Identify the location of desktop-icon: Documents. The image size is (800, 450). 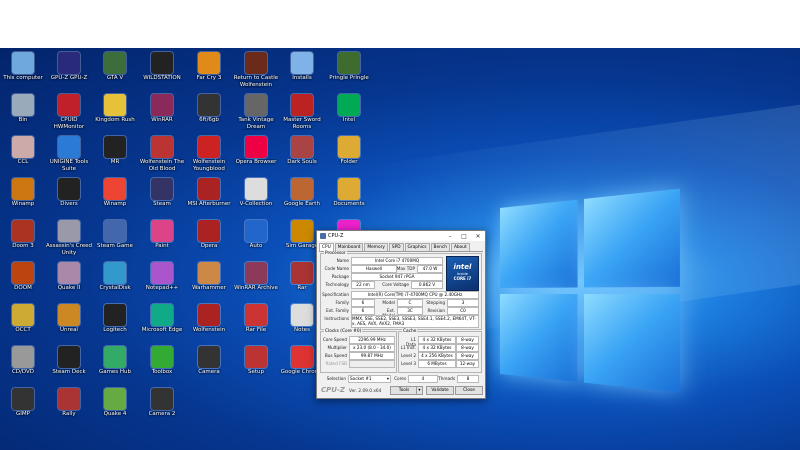
(349, 193).